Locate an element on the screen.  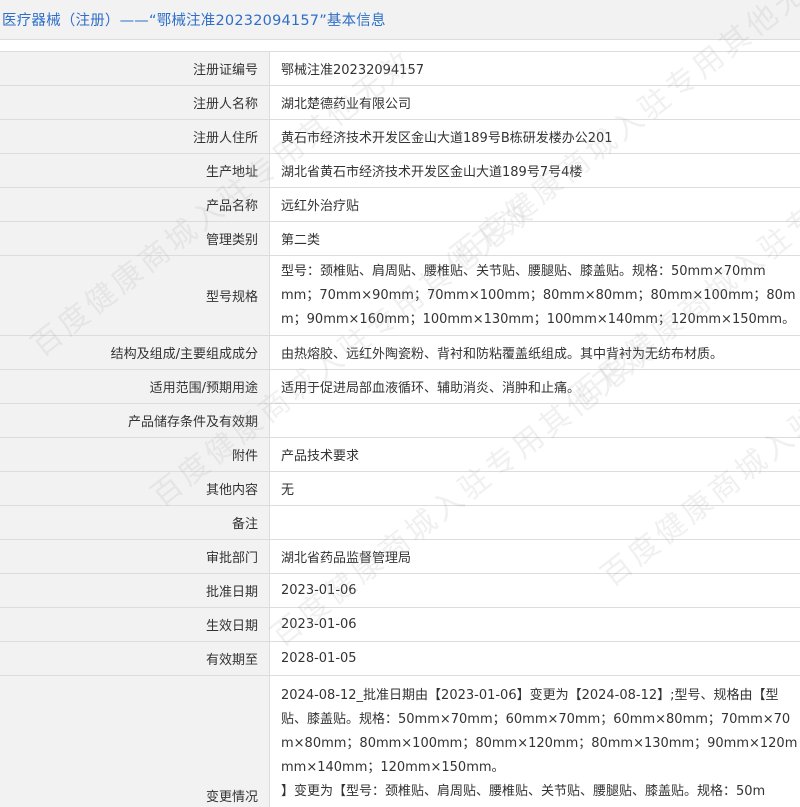
field-label: 生产地址 is located at coordinates (135, 170).